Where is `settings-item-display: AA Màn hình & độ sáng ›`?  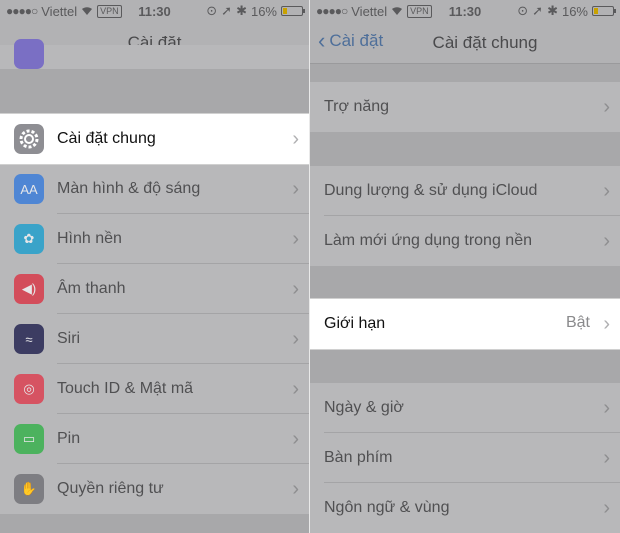 settings-item-display: AA Màn hình & độ sáng › is located at coordinates (154, 189).